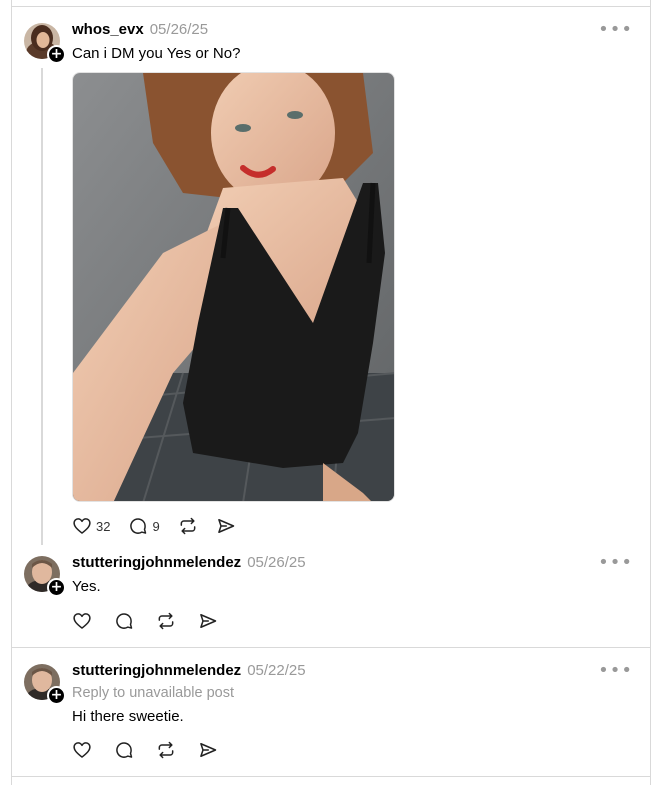 This screenshot has height=785, width=659. What do you see at coordinates (153, 693) in the screenshot?
I see `reply-to-label: Reply to unavailable post` at bounding box center [153, 693].